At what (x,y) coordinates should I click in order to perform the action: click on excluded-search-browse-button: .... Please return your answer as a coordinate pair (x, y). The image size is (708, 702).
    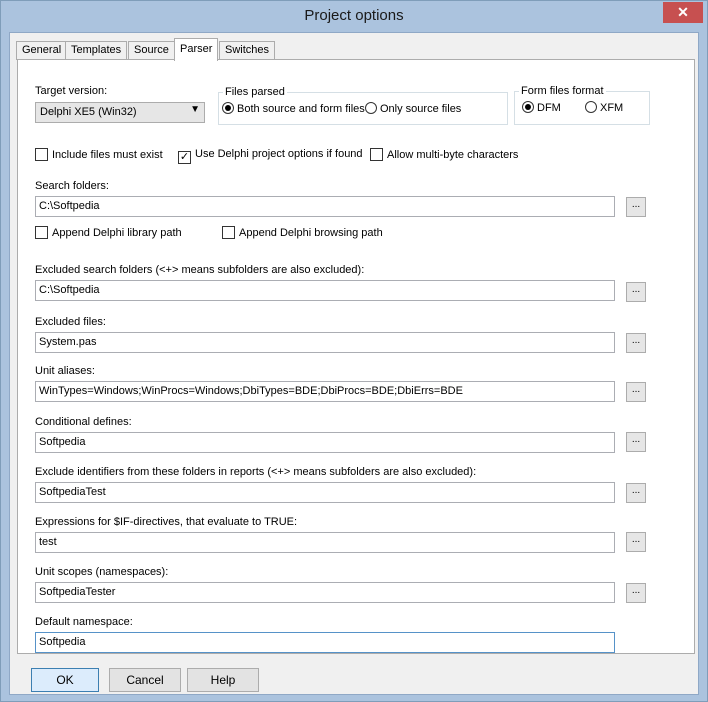
    Looking at the image, I should click on (636, 292).